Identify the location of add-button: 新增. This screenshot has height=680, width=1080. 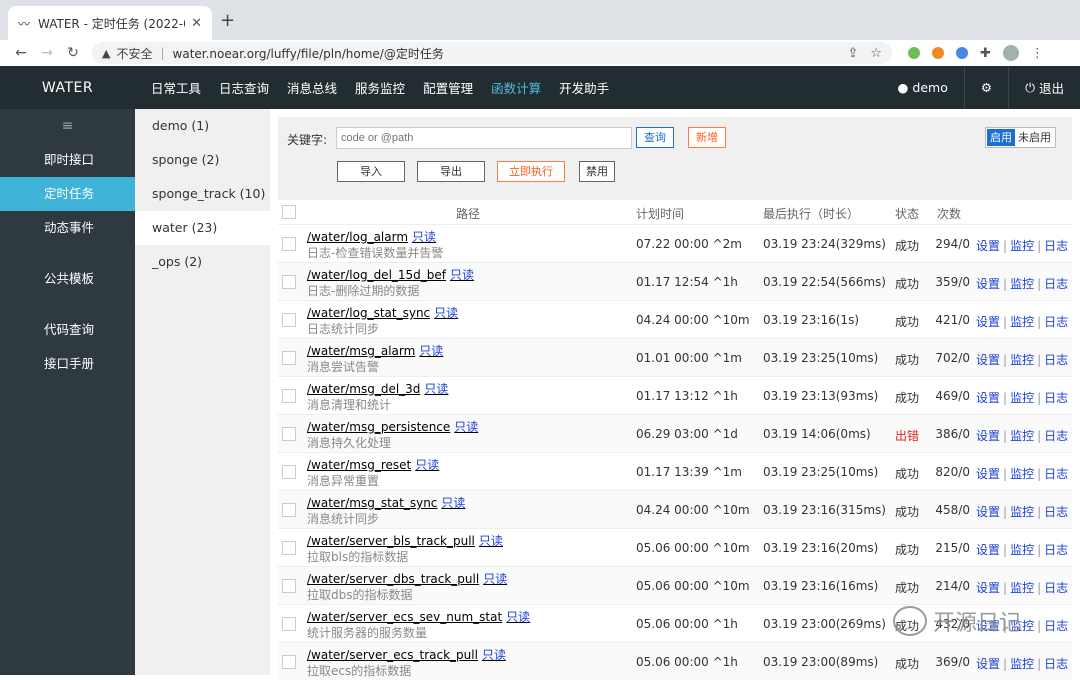
(707, 137).